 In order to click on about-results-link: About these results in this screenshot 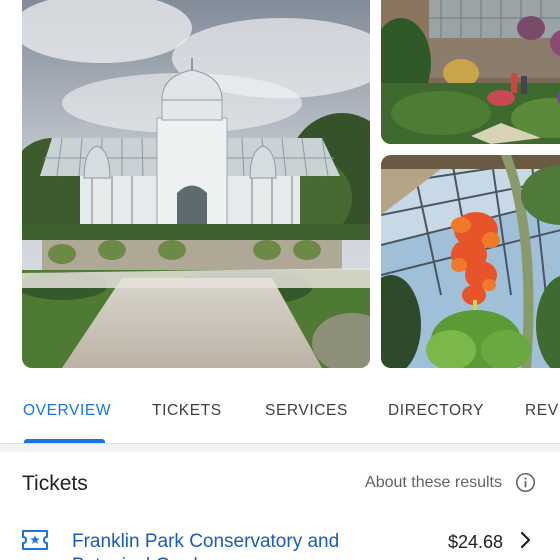, I will do `click(433, 483)`.